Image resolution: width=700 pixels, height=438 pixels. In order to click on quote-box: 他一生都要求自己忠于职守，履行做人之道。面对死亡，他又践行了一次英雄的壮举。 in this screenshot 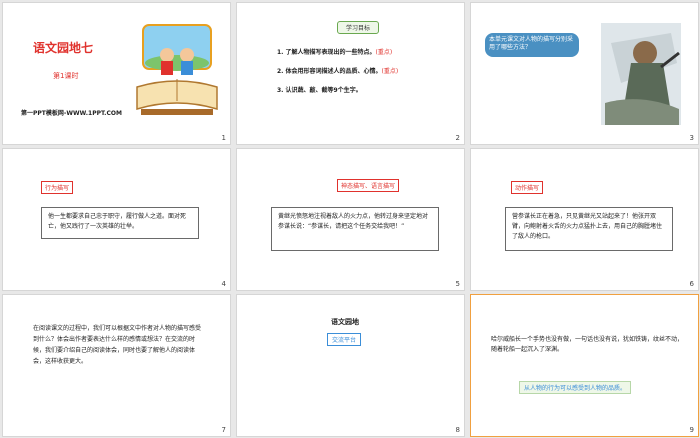, I will do `click(120, 223)`.